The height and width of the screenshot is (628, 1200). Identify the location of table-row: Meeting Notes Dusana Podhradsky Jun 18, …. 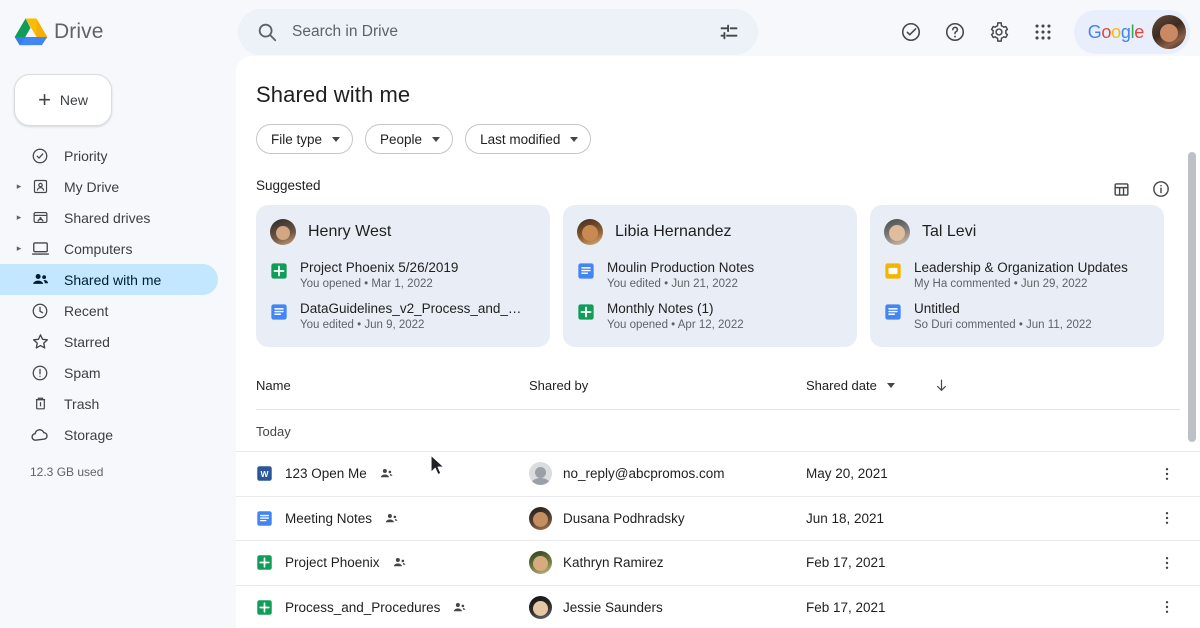
(718, 518).